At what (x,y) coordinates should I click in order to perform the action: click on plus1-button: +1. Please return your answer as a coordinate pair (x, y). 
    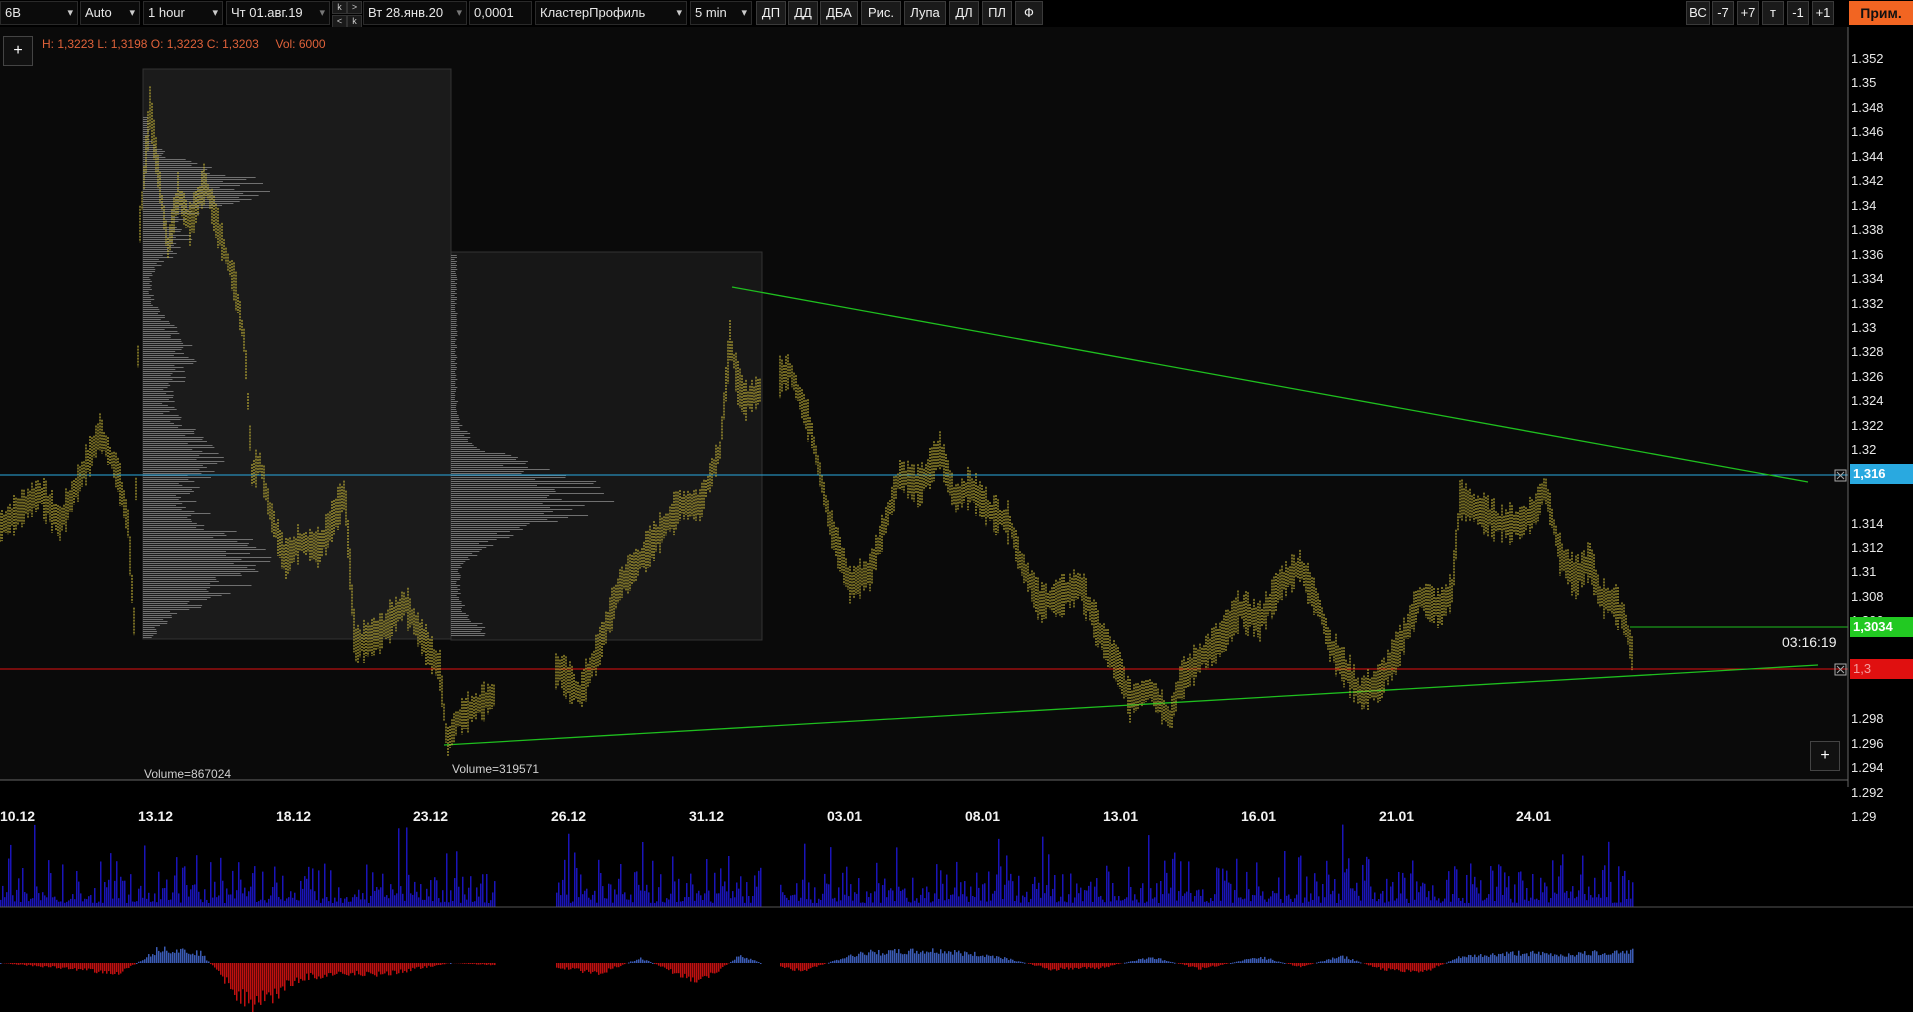
    Looking at the image, I should click on (1823, 13).